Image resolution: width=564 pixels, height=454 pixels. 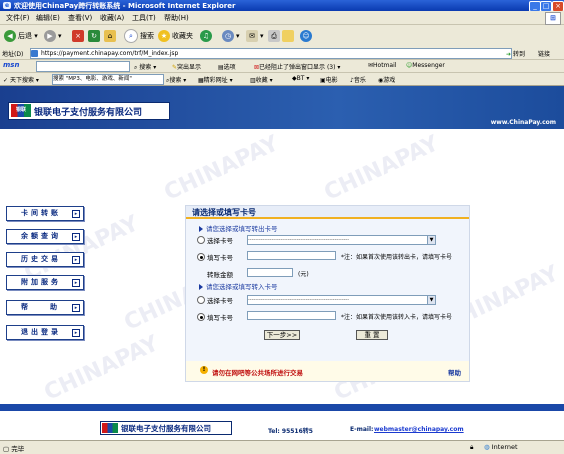 What do you see at coordinates (257, 373) in the screenshot?
I see `security-warning: 请勿在网吧等公共场所进行交易` at bounding box center [257, 373].